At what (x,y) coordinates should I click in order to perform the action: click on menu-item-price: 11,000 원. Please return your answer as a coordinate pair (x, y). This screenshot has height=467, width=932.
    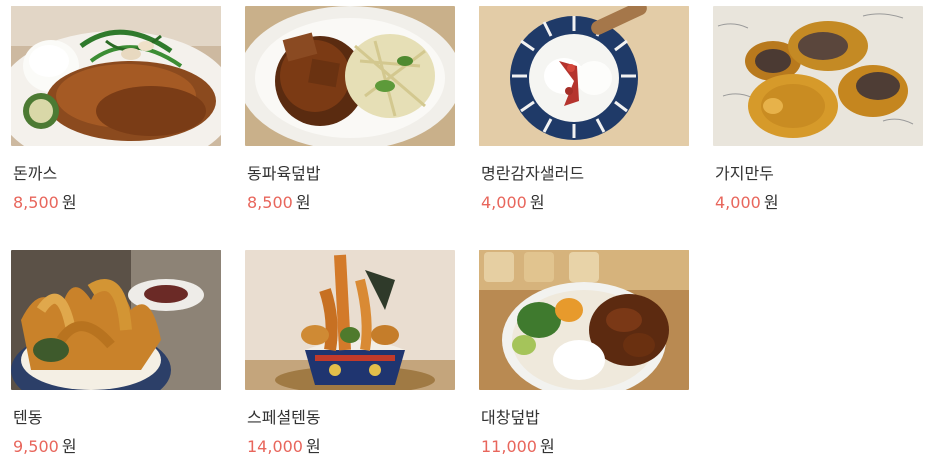
    Looking at the image, I should click on (518, 445).